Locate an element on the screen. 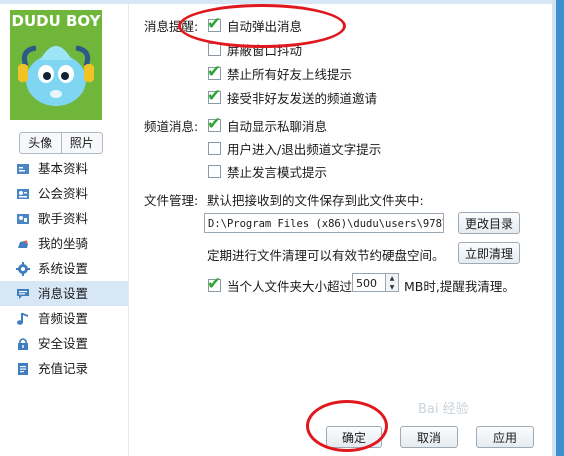 Image resolution: width=564 pixels, height=456 pixels. recharge-record-icon is located at coordinates (23, 369).